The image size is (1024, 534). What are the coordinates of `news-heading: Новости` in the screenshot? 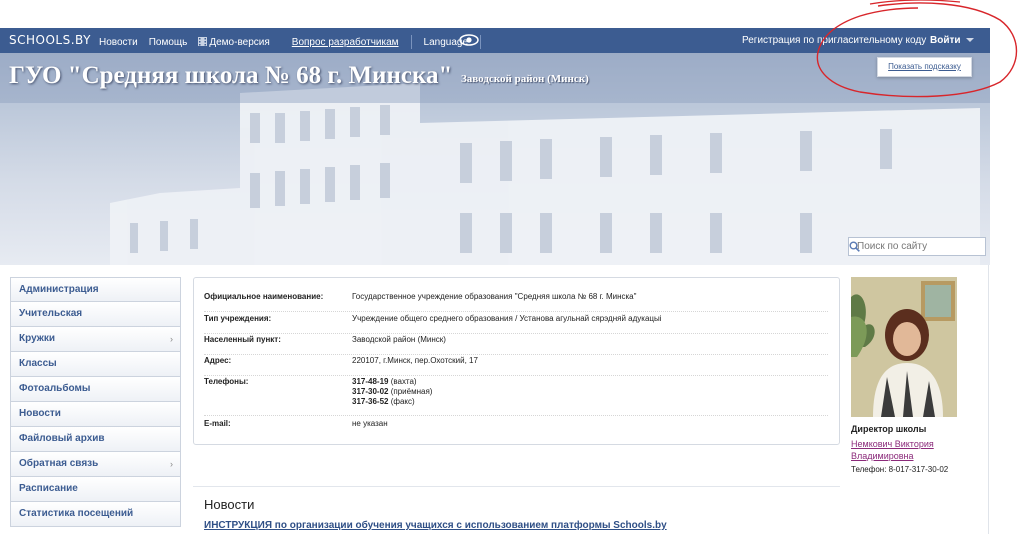 It's located at (229, 504).